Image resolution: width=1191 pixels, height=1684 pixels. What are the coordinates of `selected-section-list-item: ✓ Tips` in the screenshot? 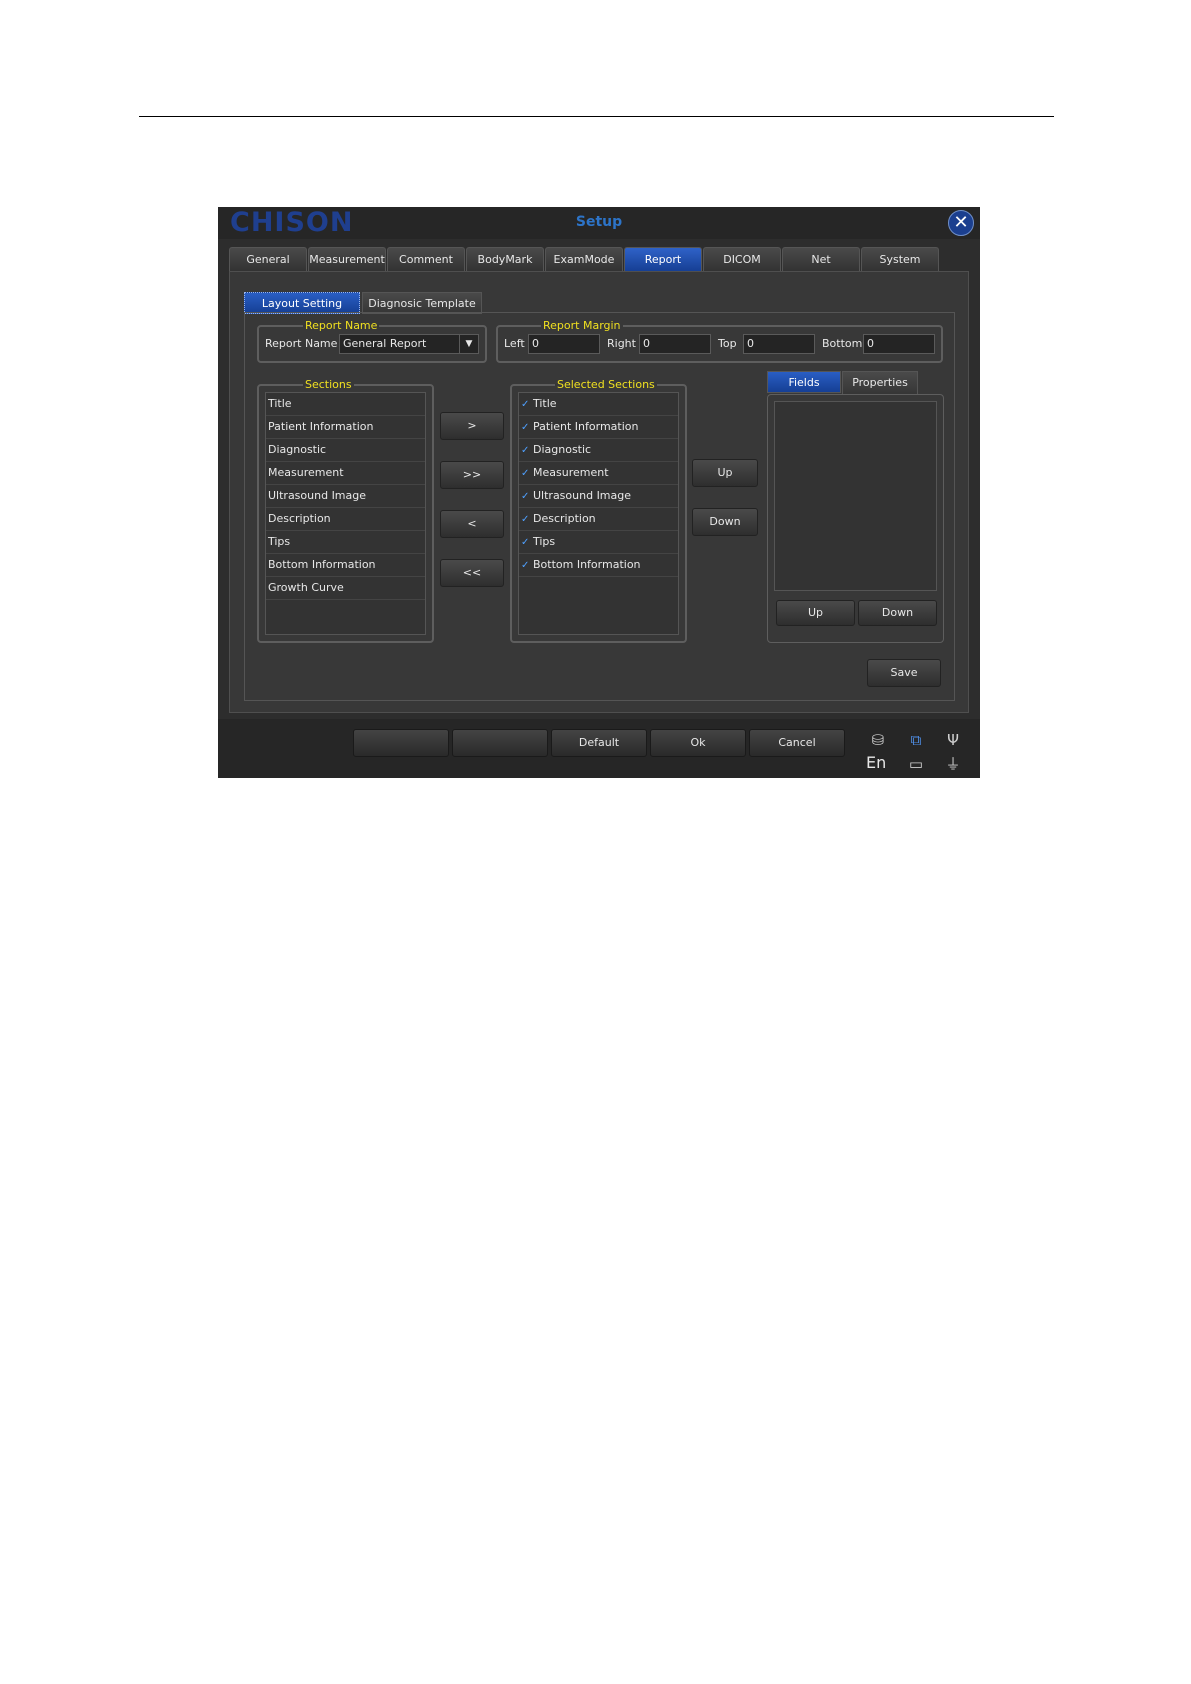 It's located at (598, 542).